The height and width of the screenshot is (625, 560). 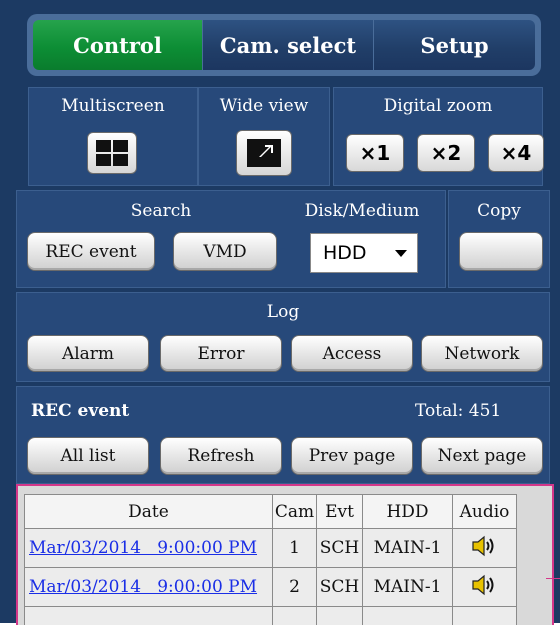 I want to click on expand-arrow-icon, so click(x=264, y=153).